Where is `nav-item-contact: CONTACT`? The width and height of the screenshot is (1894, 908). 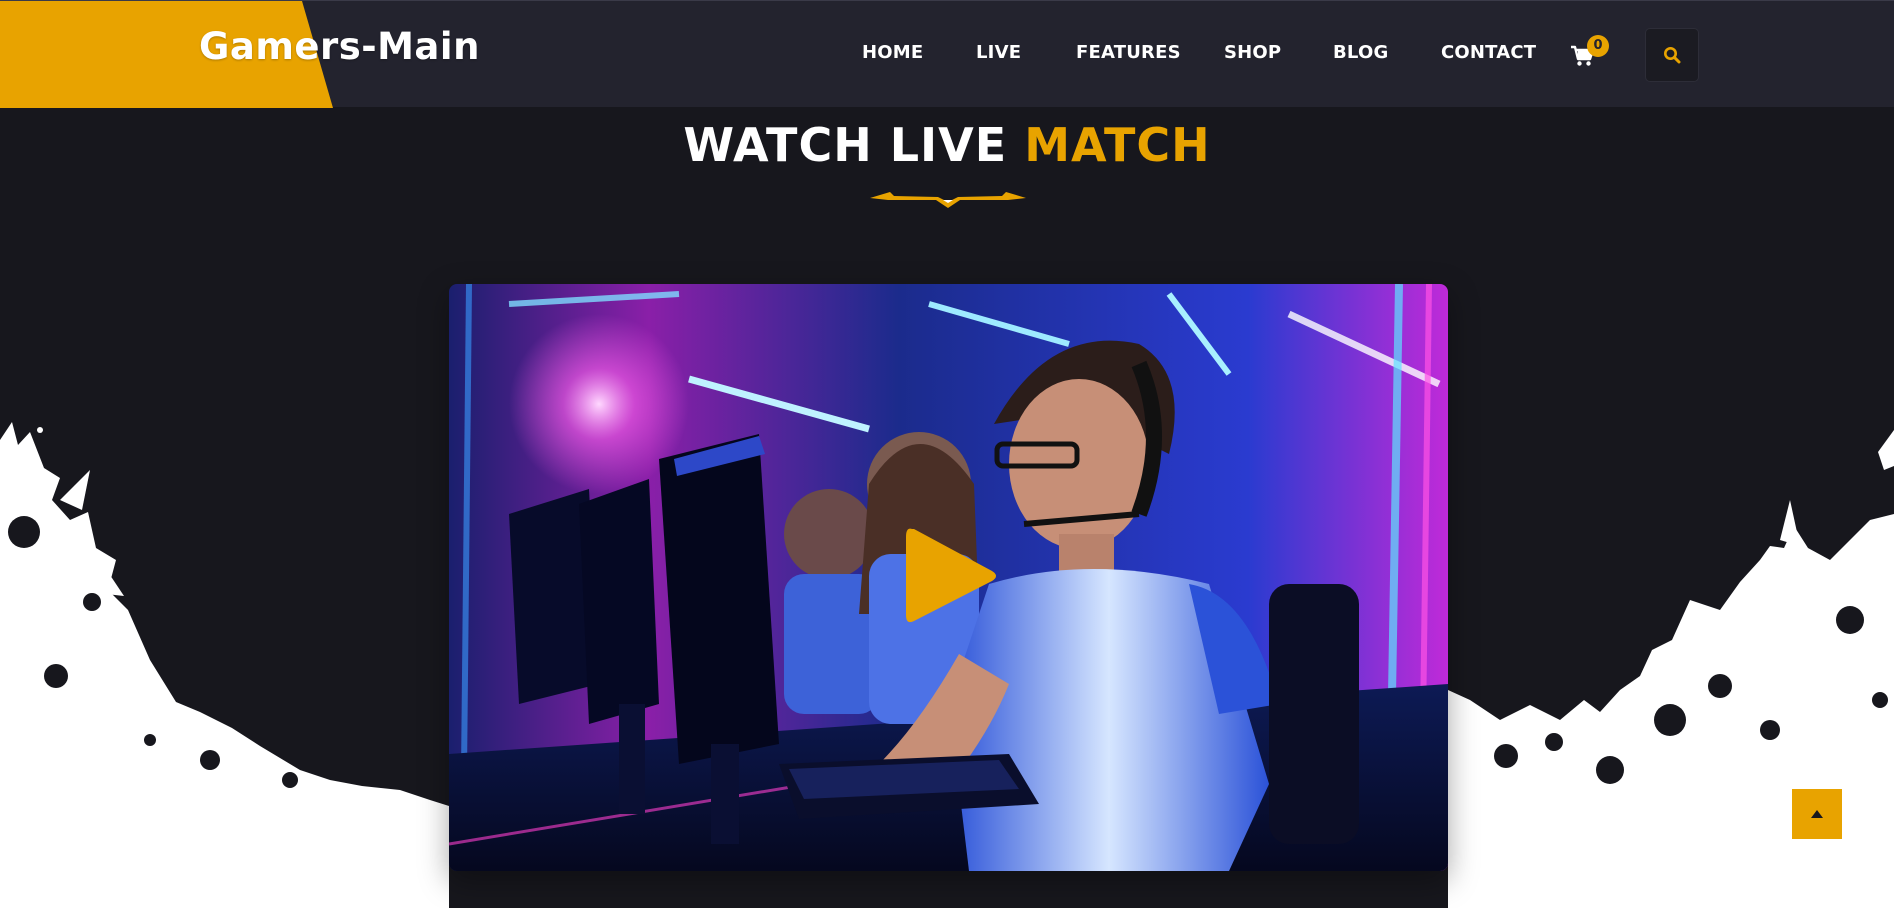
nav-item-contact: CONTACT is located at coordinates (1488, 52).